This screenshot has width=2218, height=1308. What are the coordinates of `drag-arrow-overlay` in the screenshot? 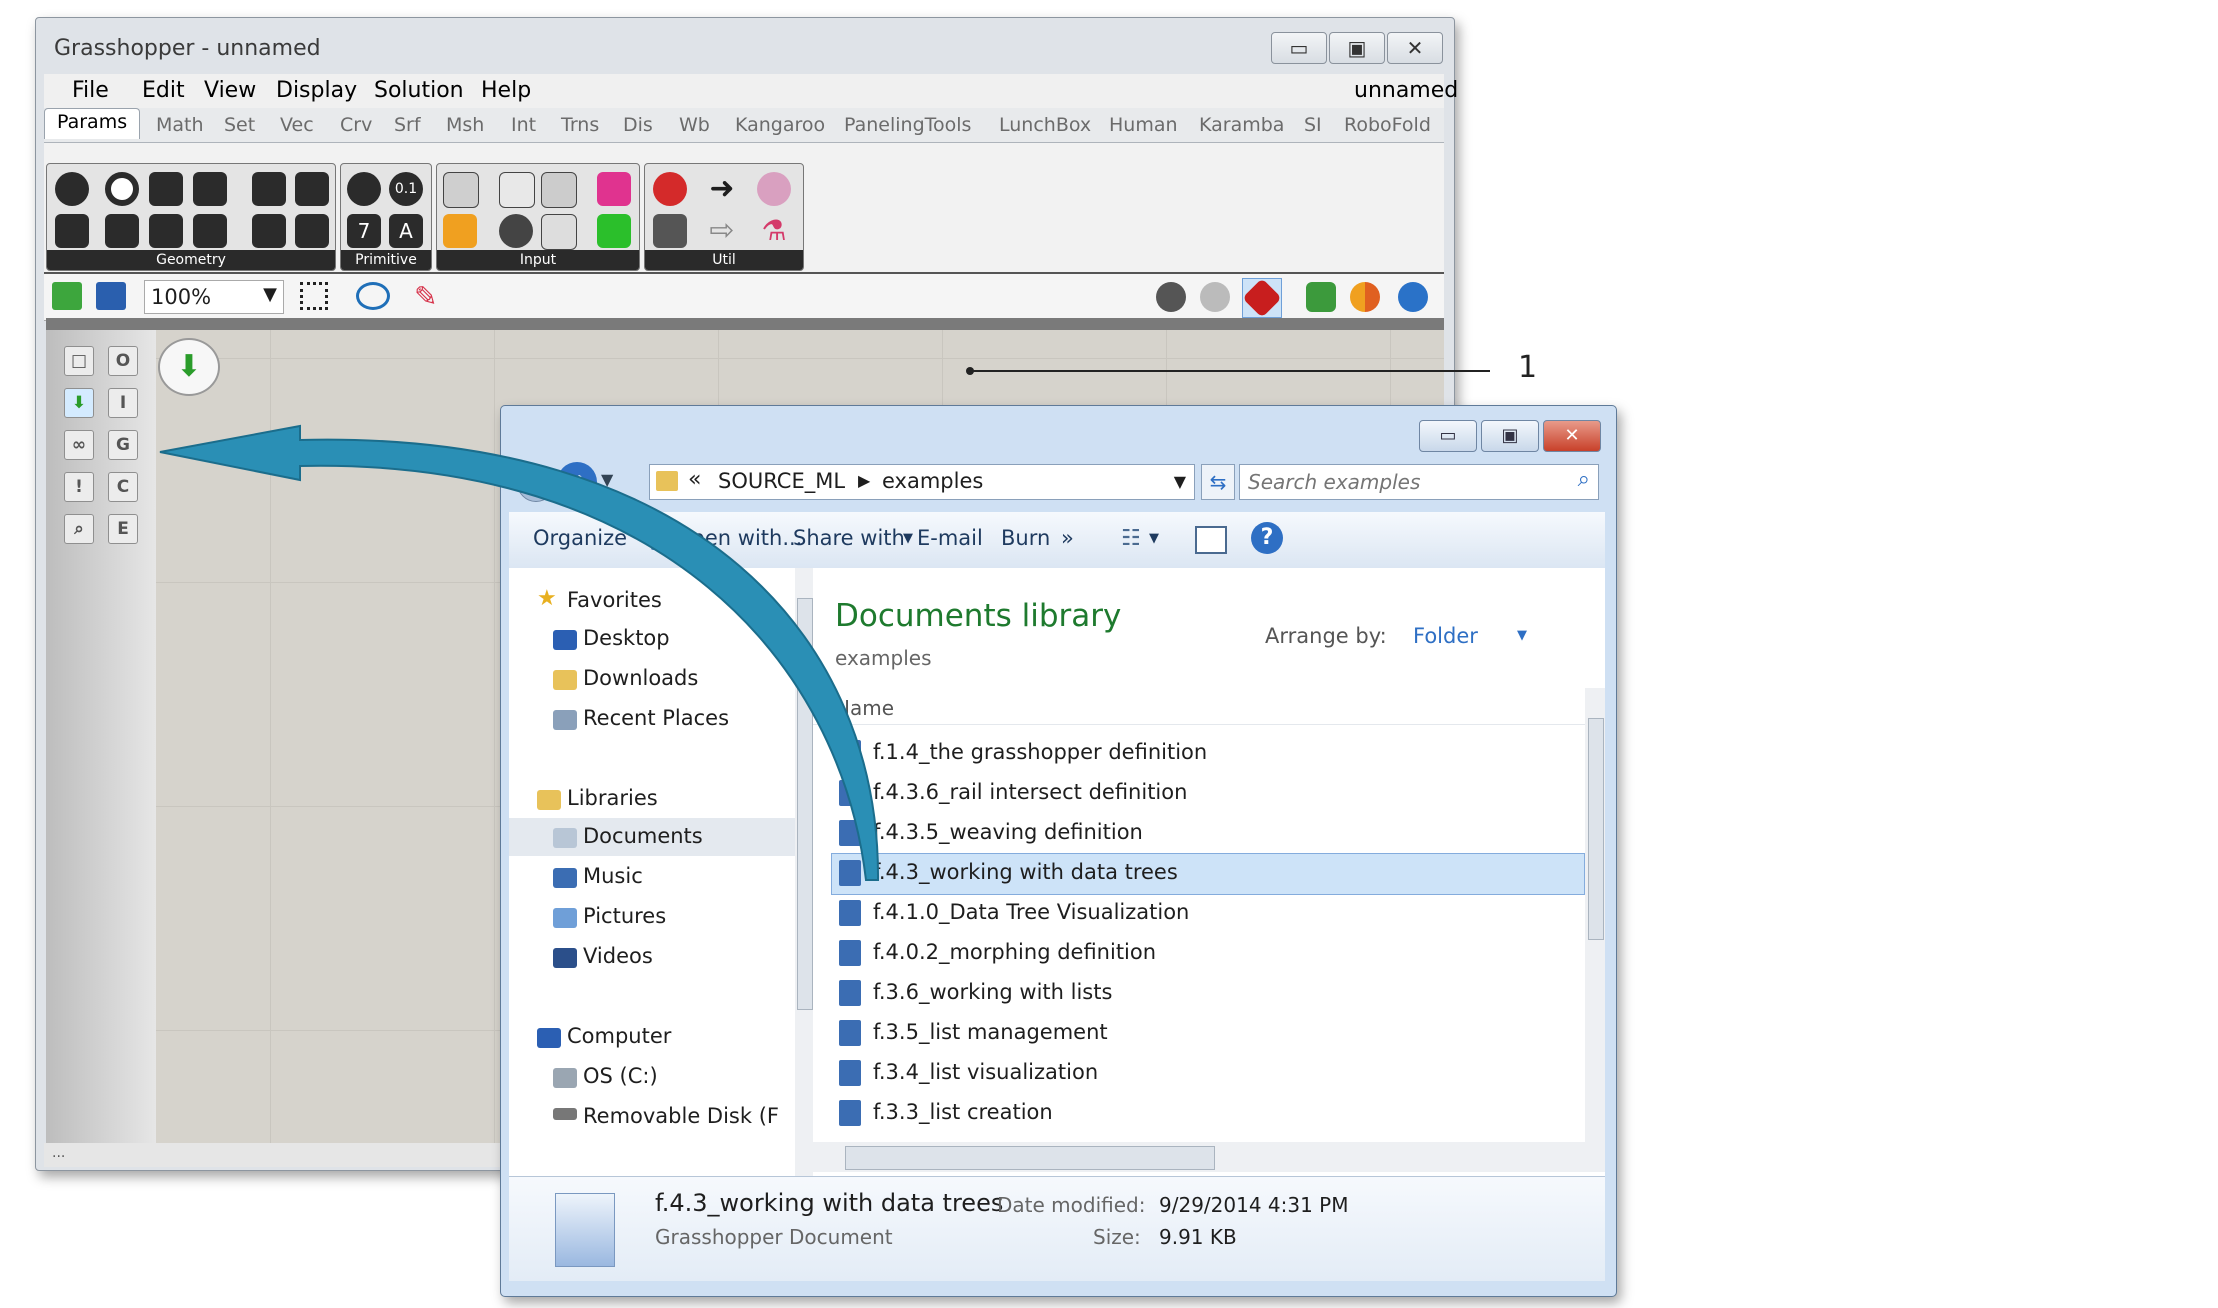 It's located at (519, 652).